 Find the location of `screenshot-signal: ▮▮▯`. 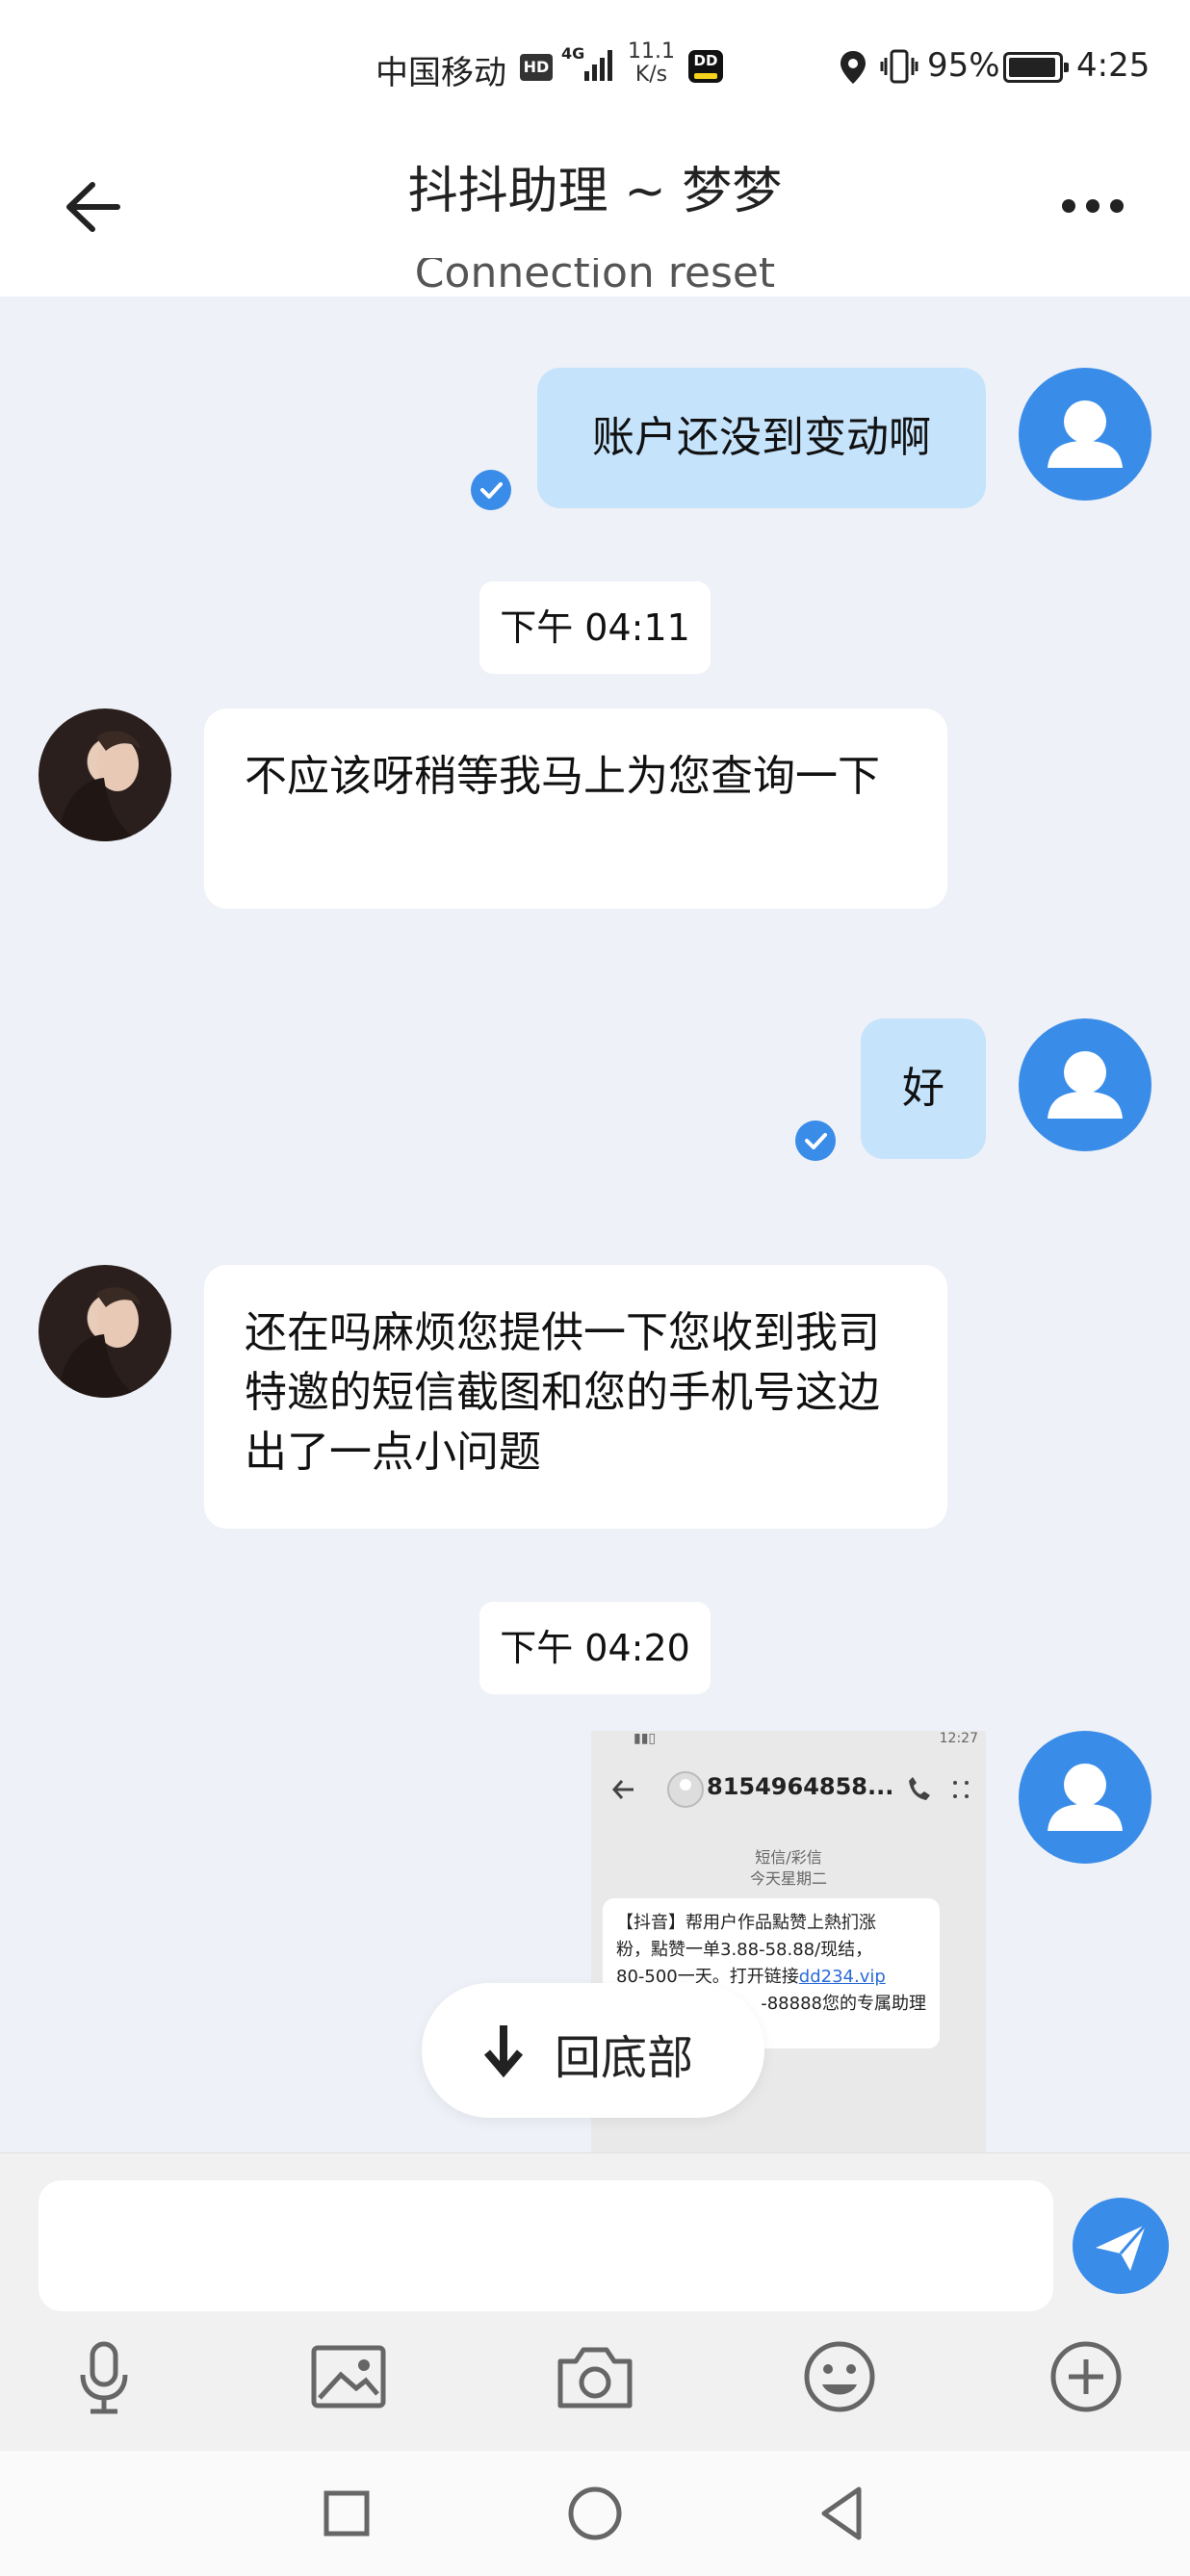

screenshot-signal: ▮▮▯ is located at coordinates (646, 1738).